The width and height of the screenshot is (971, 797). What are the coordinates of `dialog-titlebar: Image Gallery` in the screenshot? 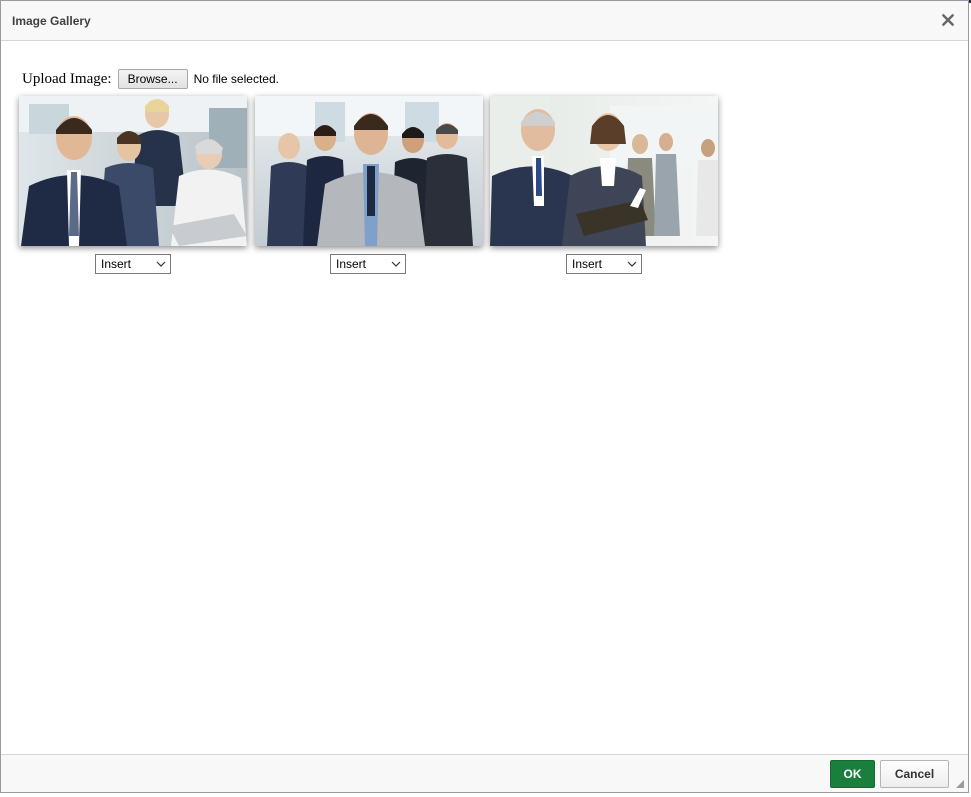 It's located at (484, 21).